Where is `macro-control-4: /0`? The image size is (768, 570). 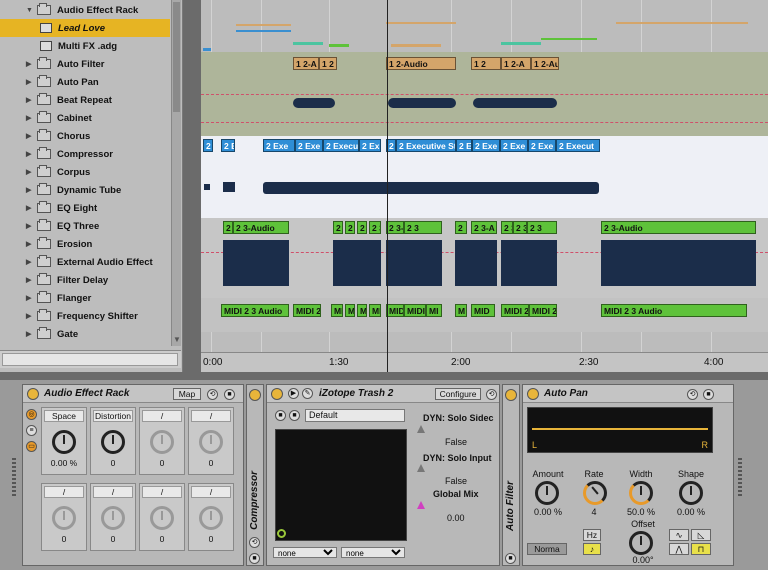
macro-control-4: /0 is located at coordinates (211, 441).